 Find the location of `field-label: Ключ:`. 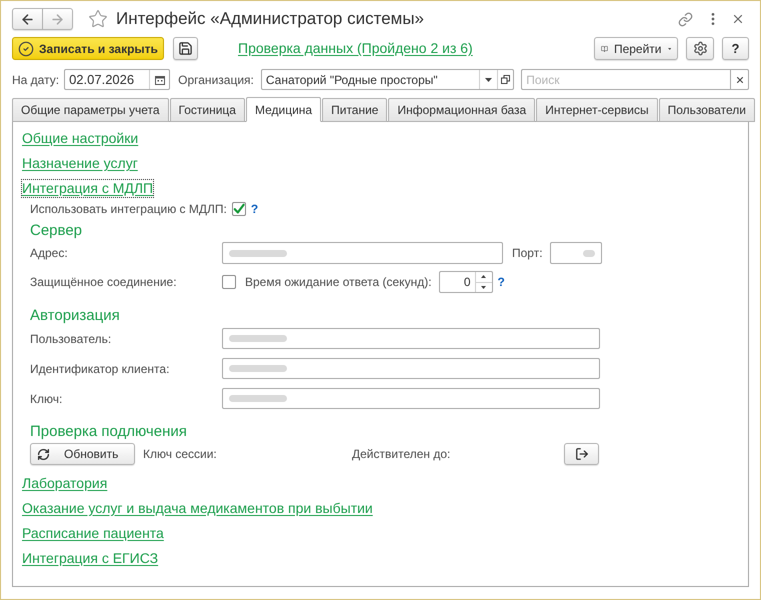

field-label: Ключ: is located at coordinates (46, 399).